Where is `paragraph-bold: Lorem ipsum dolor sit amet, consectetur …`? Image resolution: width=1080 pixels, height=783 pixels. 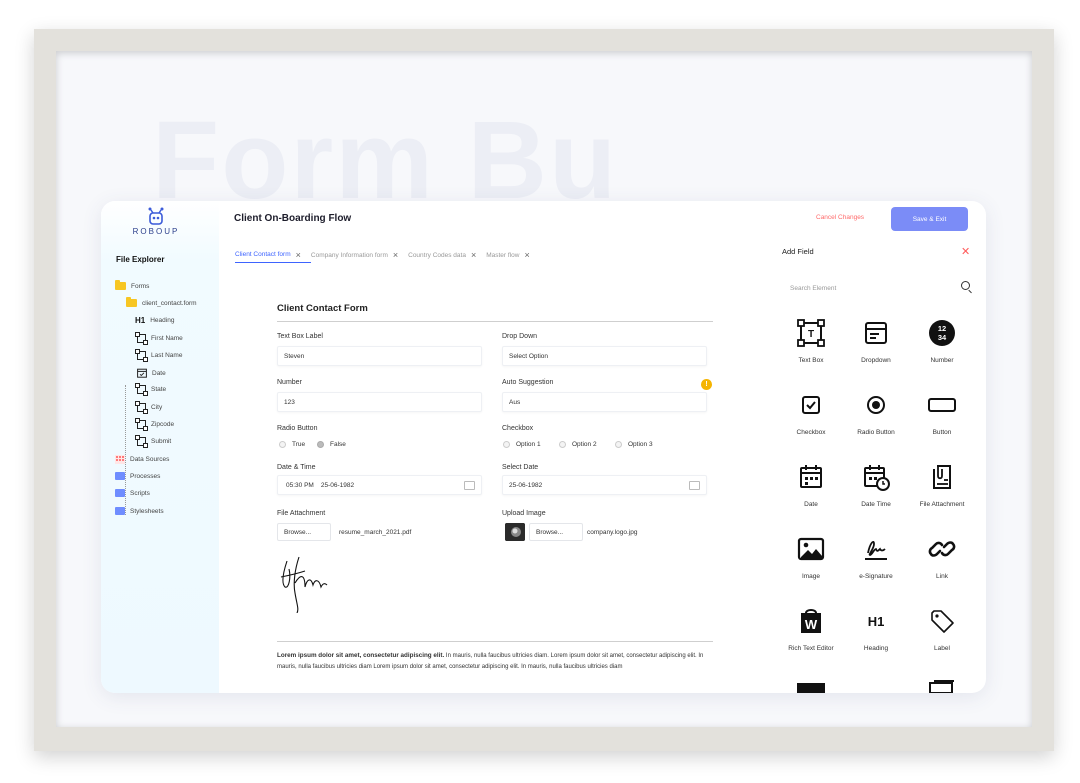
paragraph-bold: Lorem ipsum dolor sit amet, consectetur … is located at coordinates (361, 655).